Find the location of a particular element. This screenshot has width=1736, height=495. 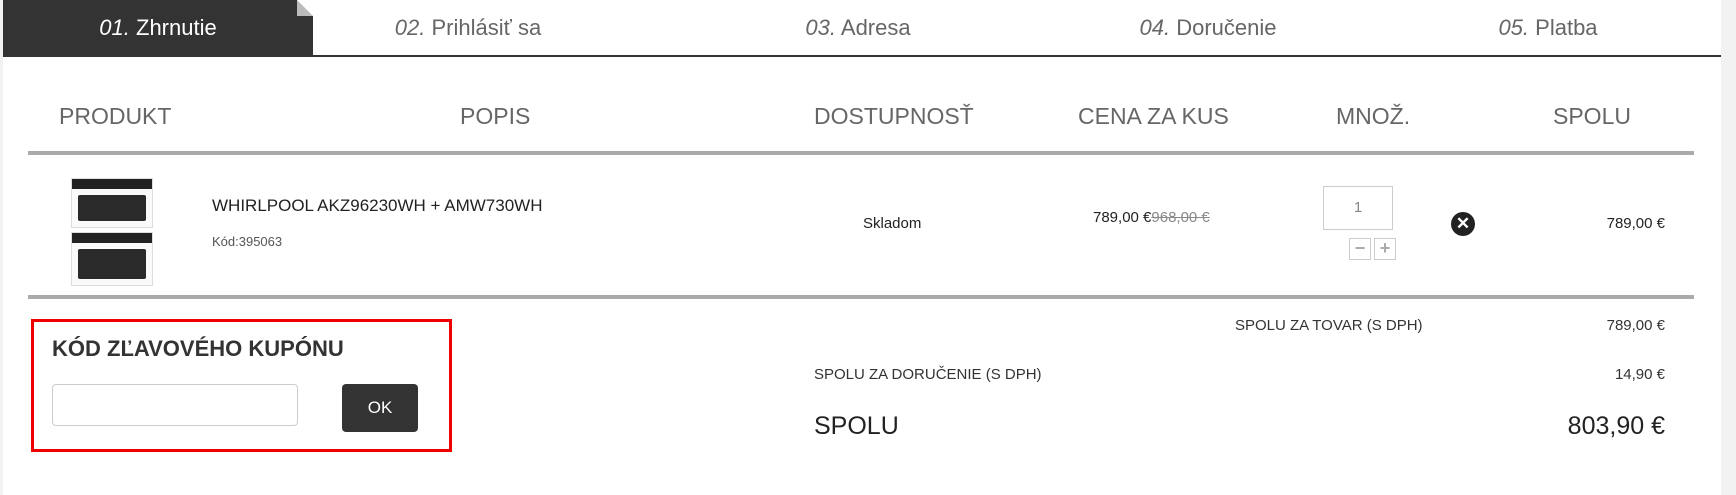

step-number: 01. is located at coordinates (114, 27).